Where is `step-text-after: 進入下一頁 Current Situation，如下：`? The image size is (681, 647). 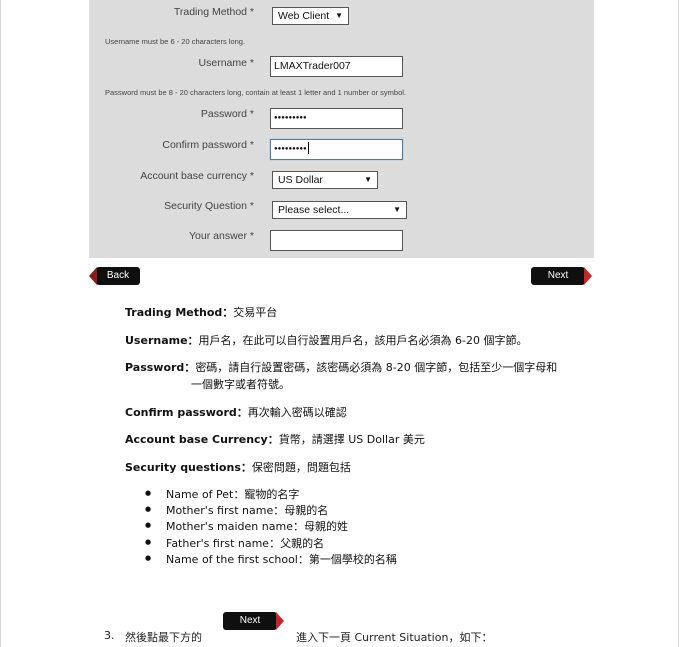 step-text-after: 進入下一頁 Current Situation，如下： is located at coordinates (394, 637).